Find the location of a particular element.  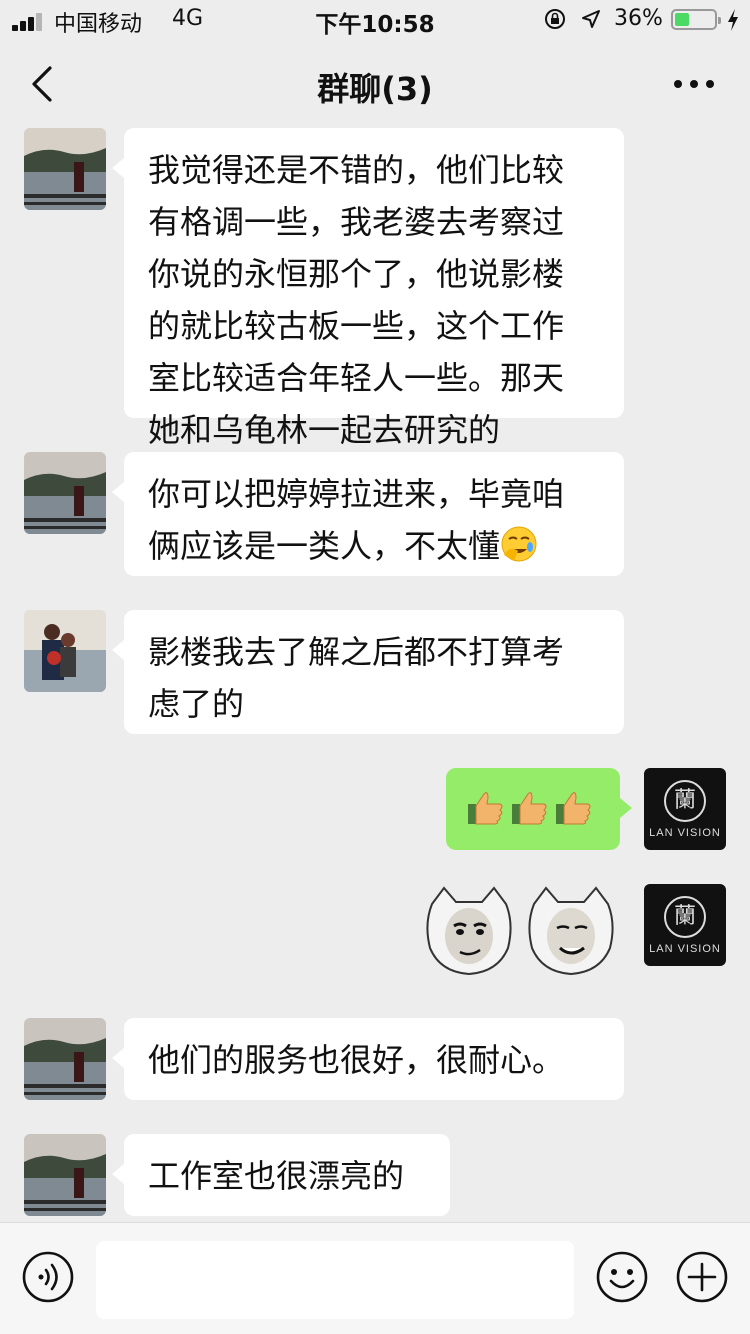

couple-photo-avatar is located at coordinates (65, 651).